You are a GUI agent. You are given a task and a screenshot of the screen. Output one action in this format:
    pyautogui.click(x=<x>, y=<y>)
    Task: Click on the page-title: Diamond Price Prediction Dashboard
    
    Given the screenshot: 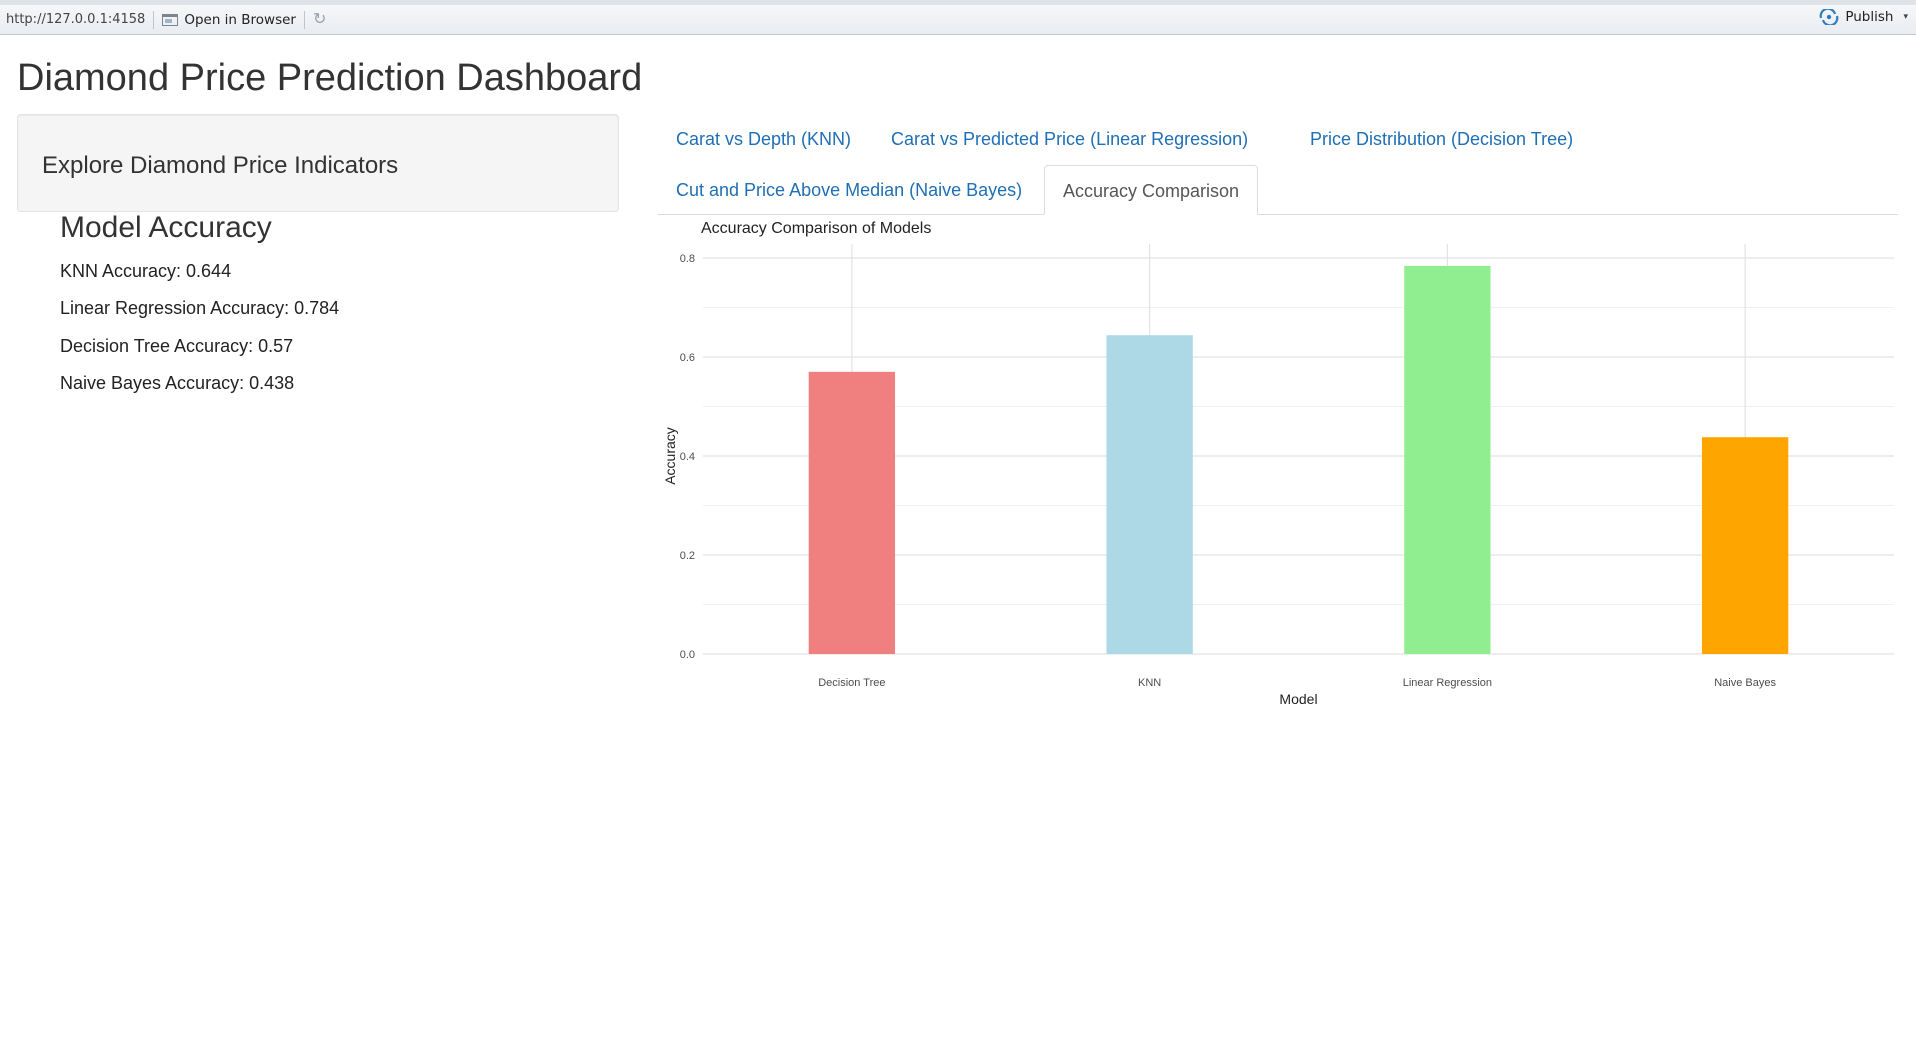 What is the action you would take?
    pyautogui.click(x=330, y=78)
    